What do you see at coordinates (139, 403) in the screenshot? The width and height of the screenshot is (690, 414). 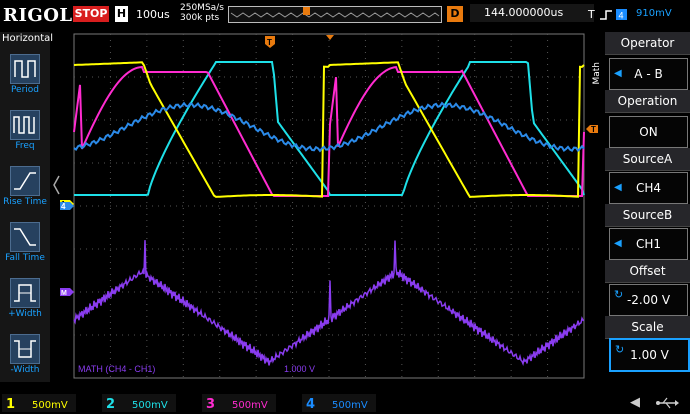 I see `channel-2-status: 2 500mV` at bounding box center [139, 403].